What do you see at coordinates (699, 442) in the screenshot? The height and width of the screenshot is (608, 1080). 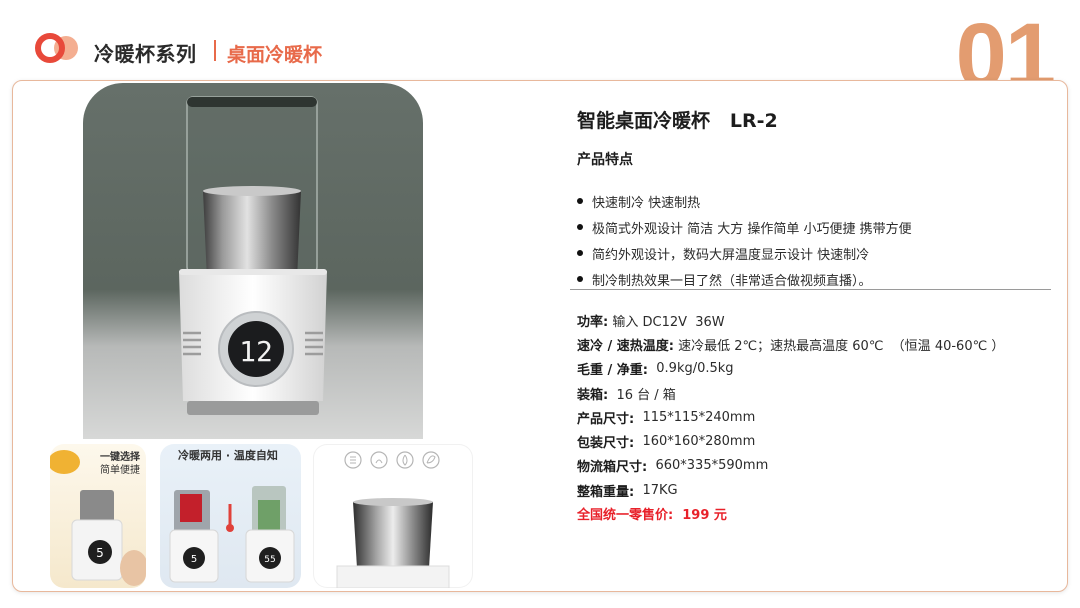 I see `spec-value: 160*160*280mm` at bounding box center [699, 442].